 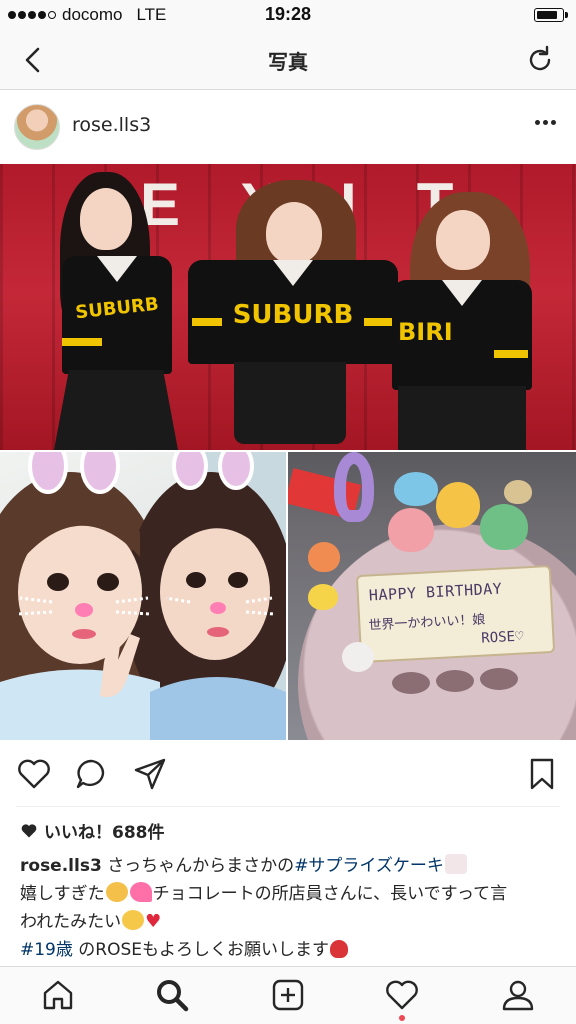 What do you see at coordinates (427, 623) in the screenshot?
I see `plaque-line-2: 世界一かわいい！娘` at bounding box center [427, 623].